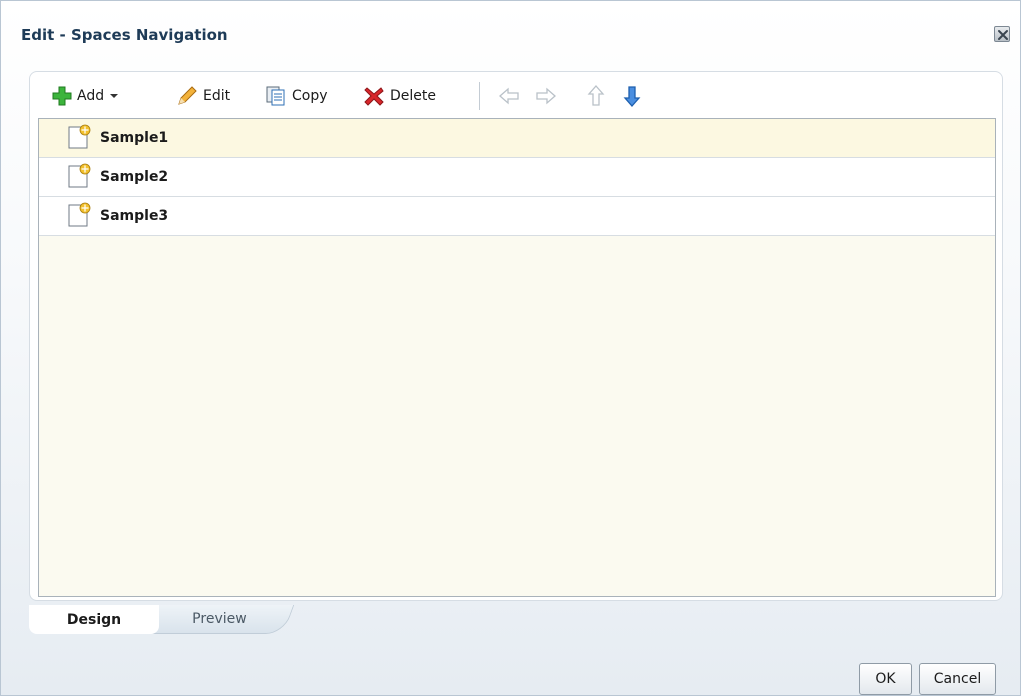 The width and height of the screenshot is (1021, 696). What do you see at coordinates (413, 96) in the screenshot?
I see `delete-label: Delete` at bounding box center [413, 96].